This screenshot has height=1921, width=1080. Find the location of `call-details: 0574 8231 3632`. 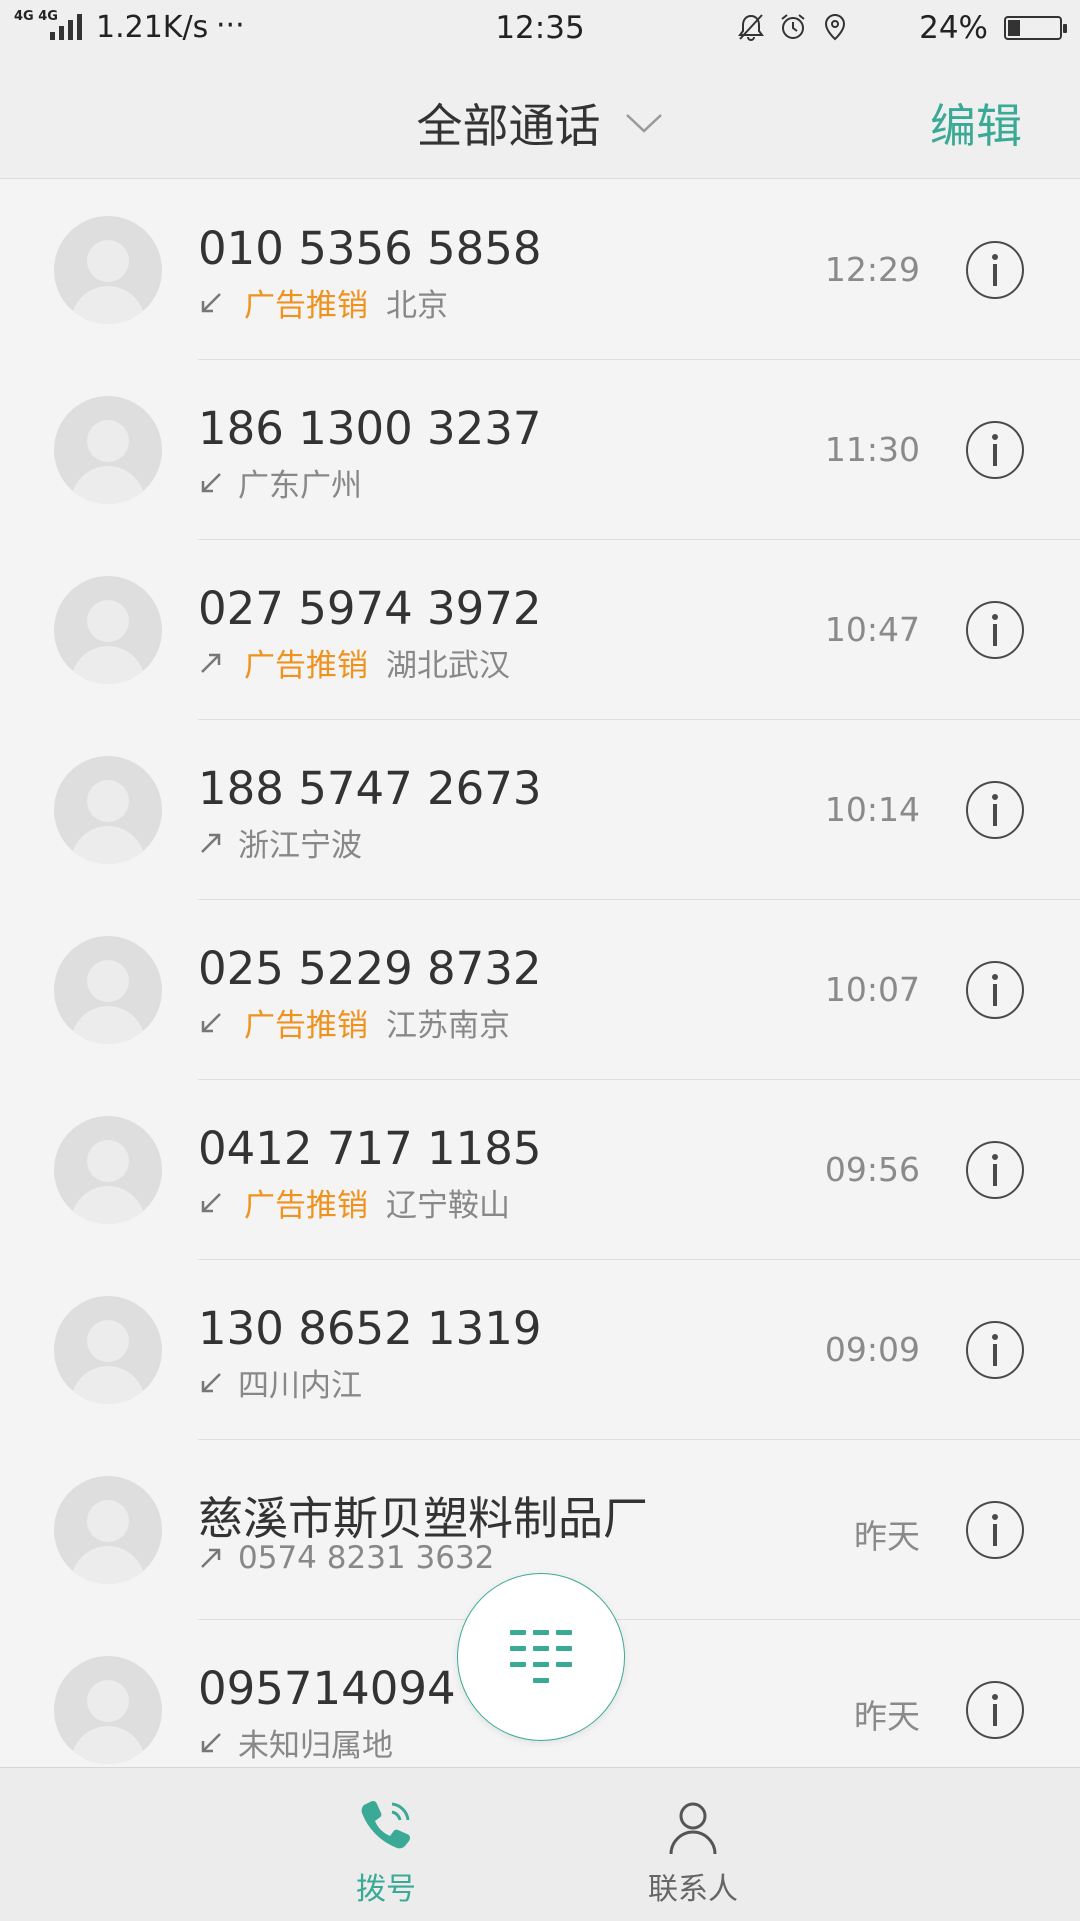

call-details: 0574 8231 3632 is located at coordinates (346, 1558).